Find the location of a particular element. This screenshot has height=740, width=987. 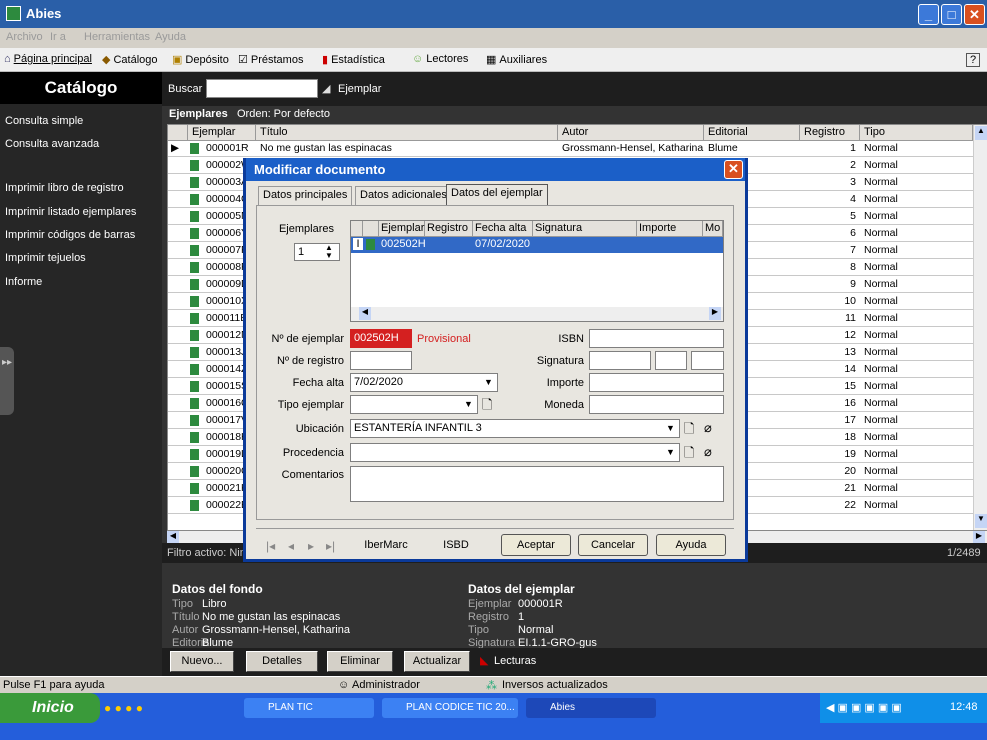

toolbar-estadistica: ▮ Estadística is located at coordinates (353, 60).